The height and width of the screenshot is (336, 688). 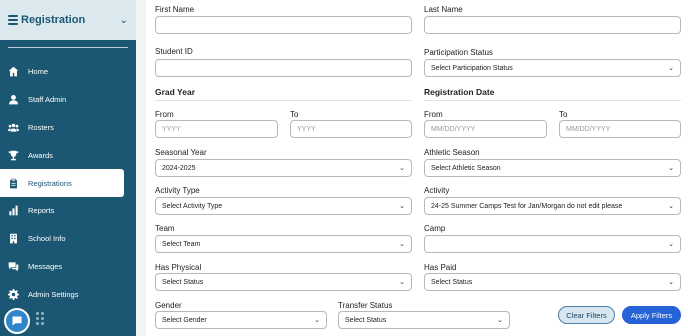 I want to click on participation-status-label: Participation Status, so click(x=458, y=52).